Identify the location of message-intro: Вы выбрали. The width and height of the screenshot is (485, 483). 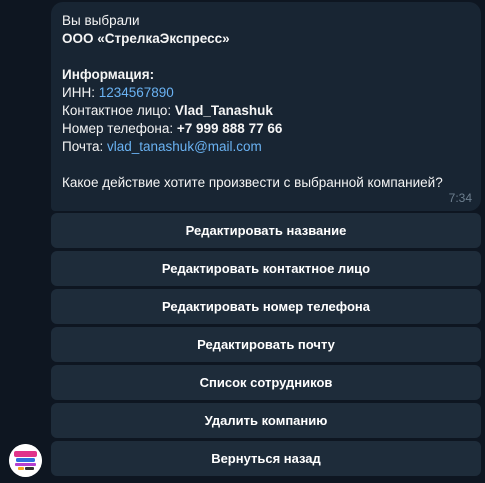
(101, 20).